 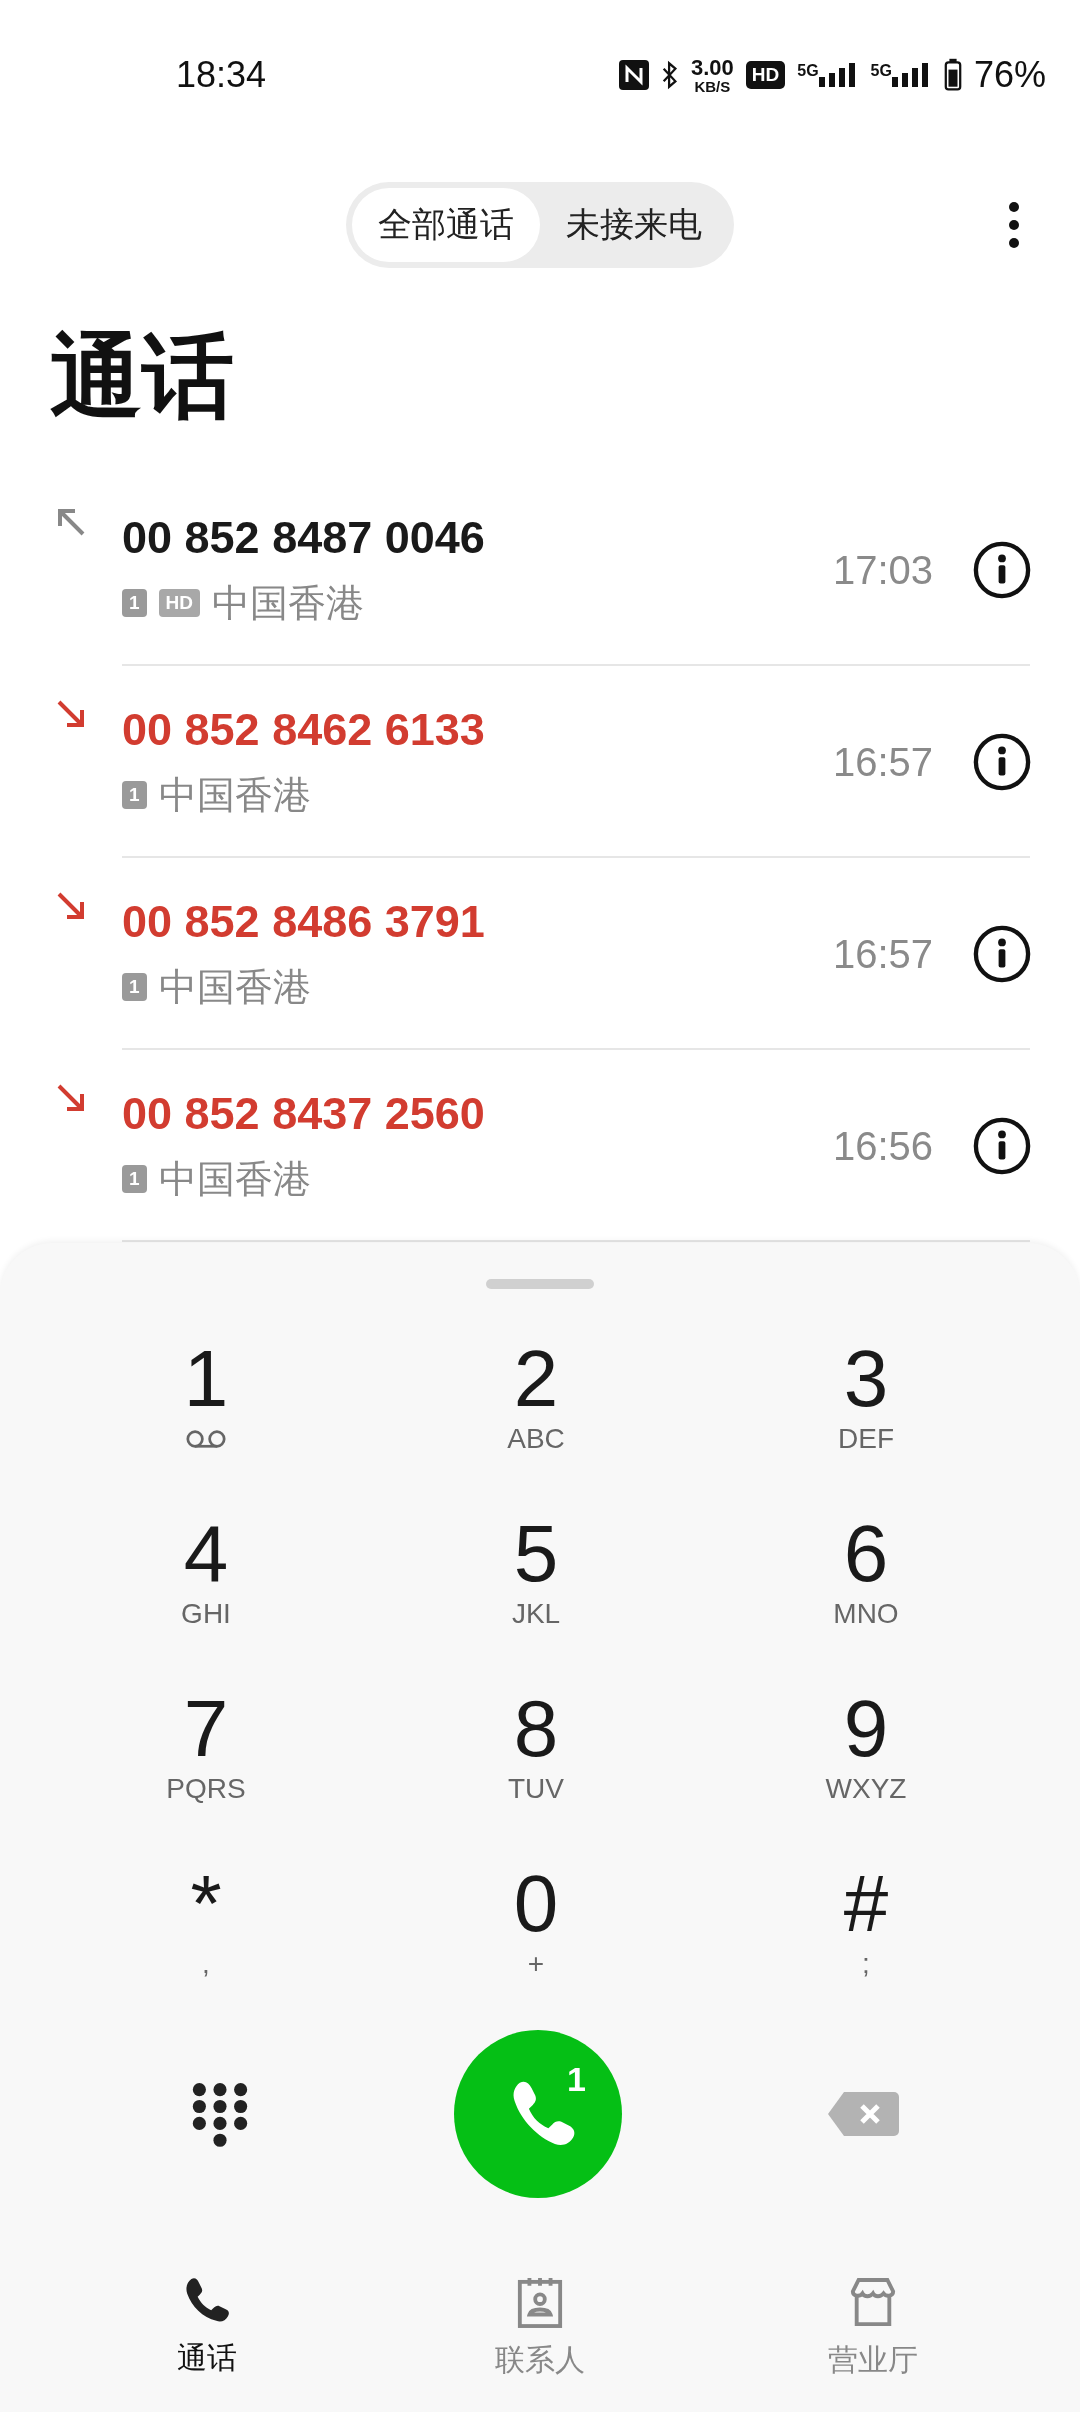 What do you see at coordinates (206, 2328) in the screenshot?
I see `nav-tab: 通话` at bounding box center [206, 2328].